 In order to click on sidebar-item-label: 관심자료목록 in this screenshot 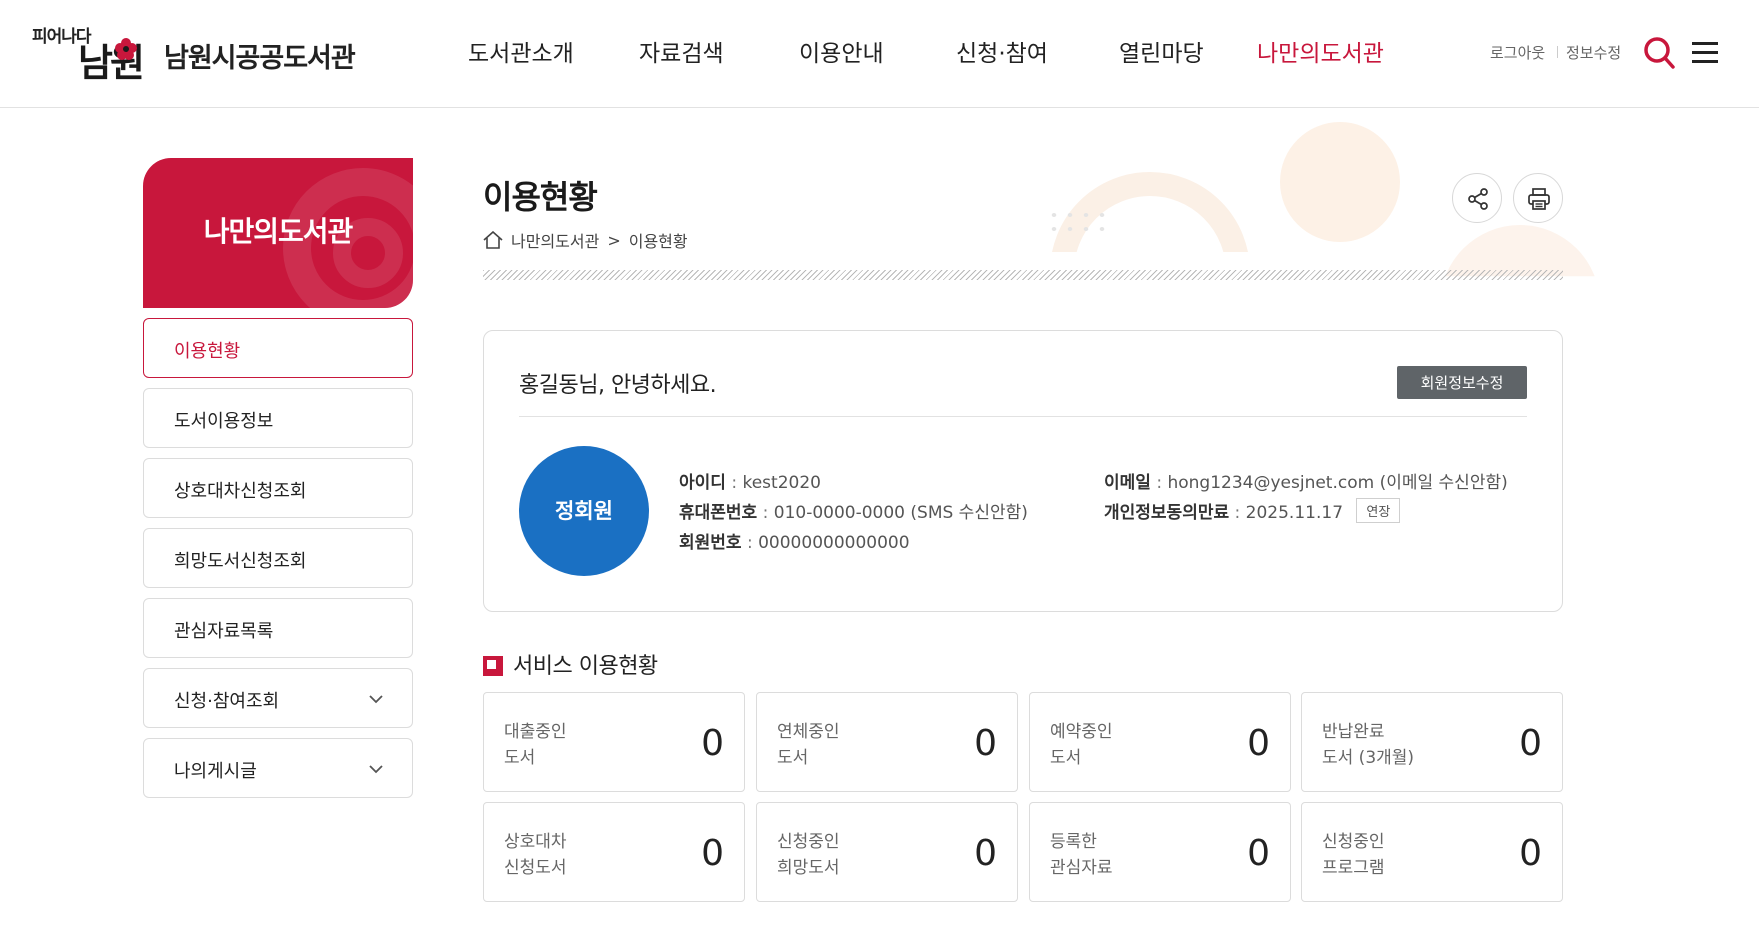, I will do `click(224, 631)`.